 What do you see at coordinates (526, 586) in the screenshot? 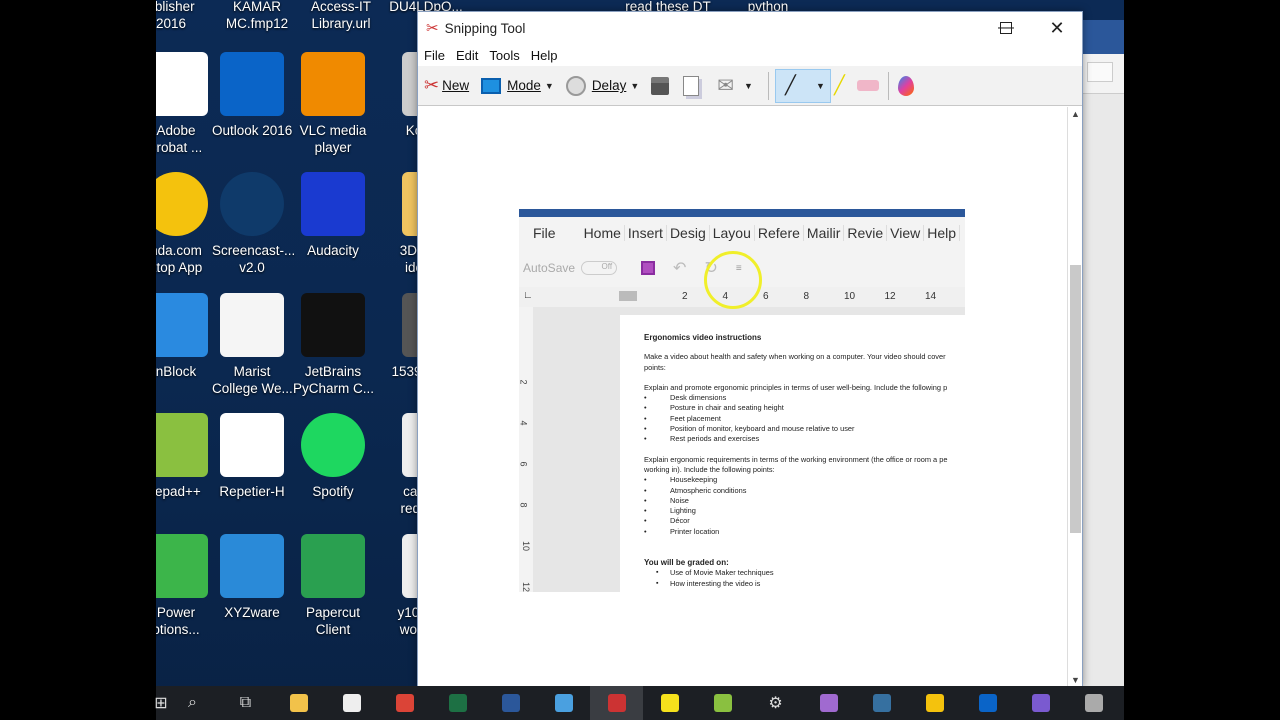
I see `ruler-mark: 12` at bounding box center [526, 586].